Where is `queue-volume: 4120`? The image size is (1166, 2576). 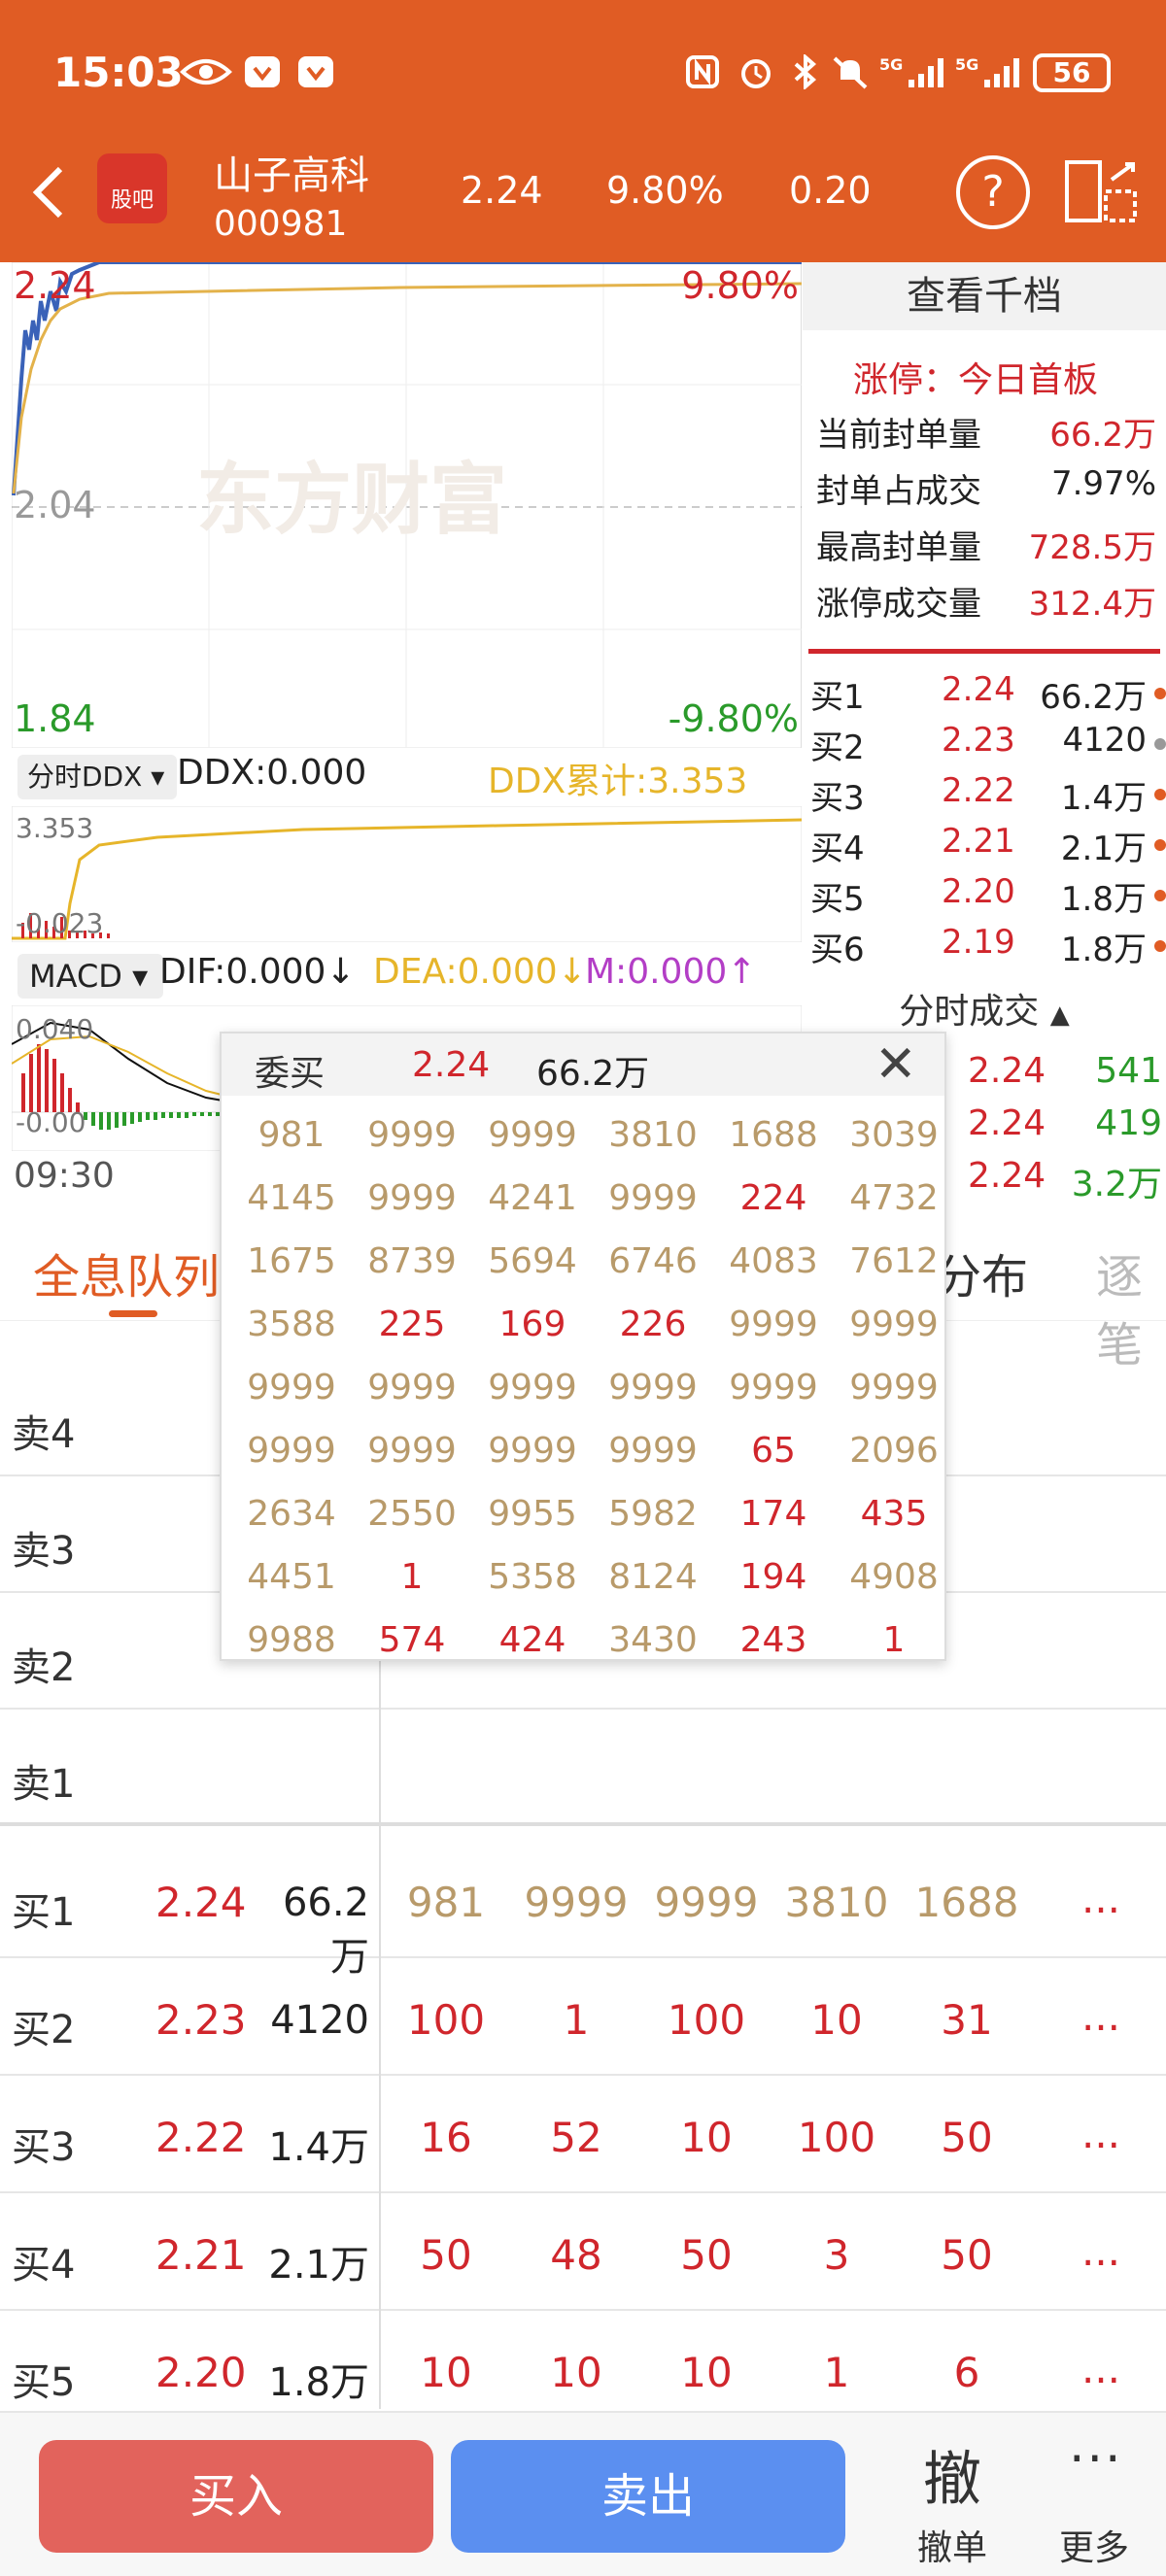
queue-volume: 4120 is located at coordinates (319, 2020).